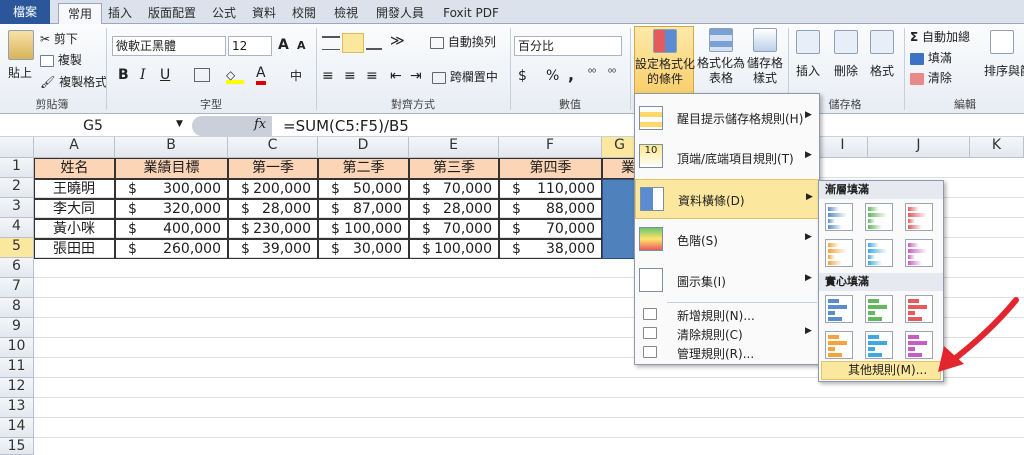 Image resolution: width=1024 pixels, height=455 pixels. What do you see at coordinates (550, 209) in the screenshot?
I see `amount-cell: $88,000` at bounding box center [550, 209].